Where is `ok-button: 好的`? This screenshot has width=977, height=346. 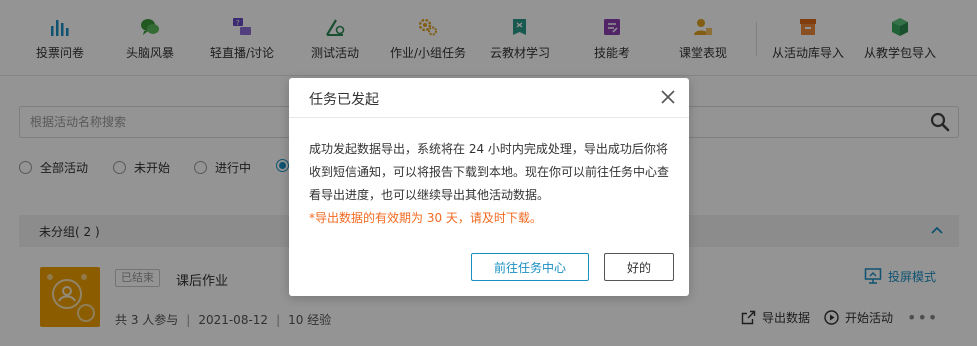
ok-button: 好的 is located at coordinates (639, 267).